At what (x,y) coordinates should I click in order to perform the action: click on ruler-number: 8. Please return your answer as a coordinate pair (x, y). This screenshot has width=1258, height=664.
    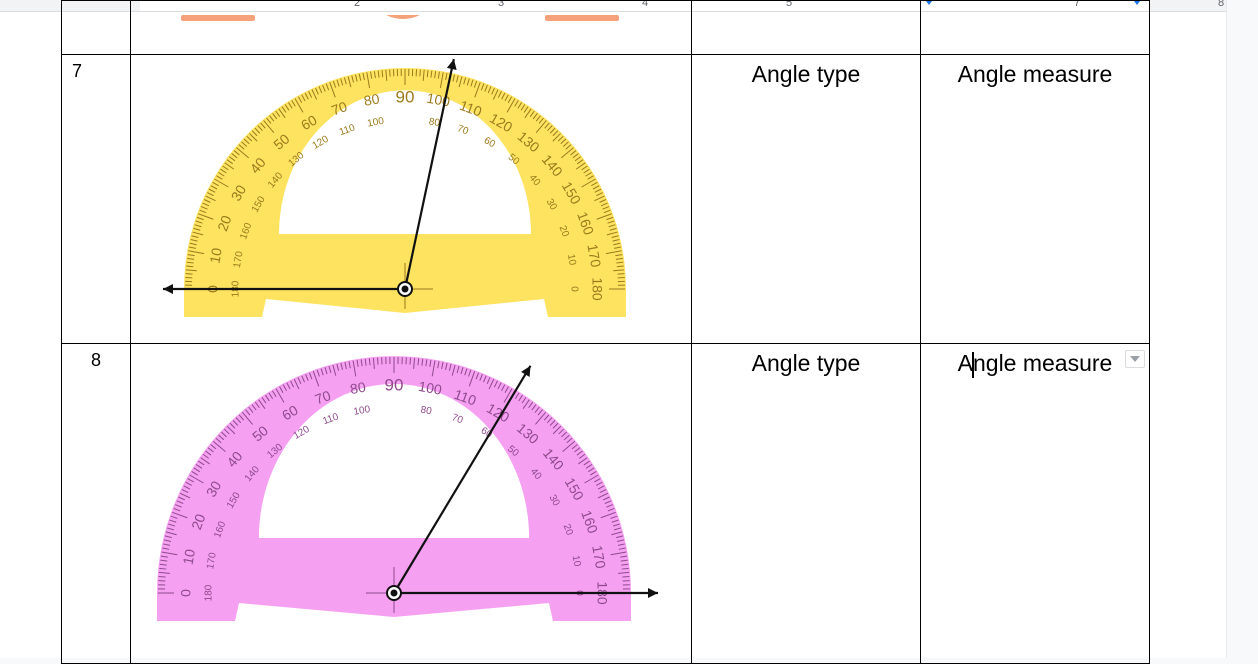
    Looking at the image, I should click on (1221, 4).